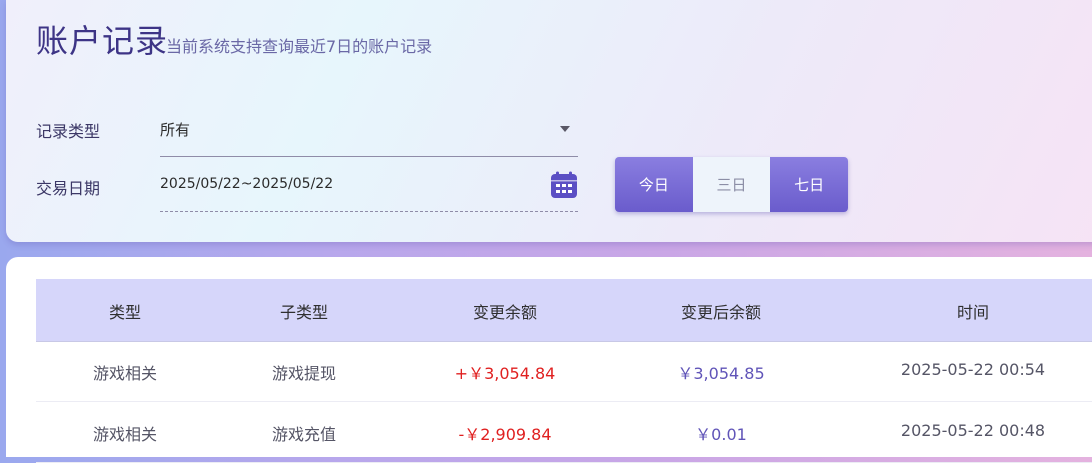  I want to click on cell-subtype: 游戏充值, so click(304, 434).